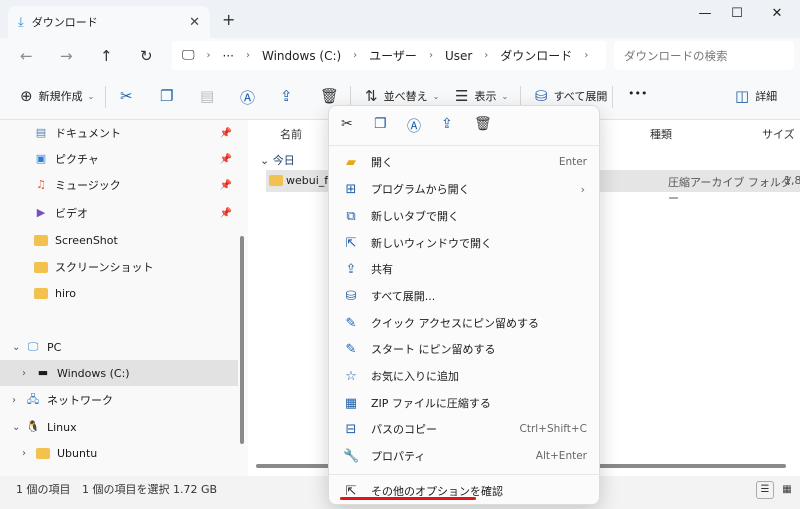 This screenshot has width=800, height=509. Describe the element at coordinates (119, 240) in the screenshot. I see `sidebar-item-screenshot: ScreenShot` at that location.